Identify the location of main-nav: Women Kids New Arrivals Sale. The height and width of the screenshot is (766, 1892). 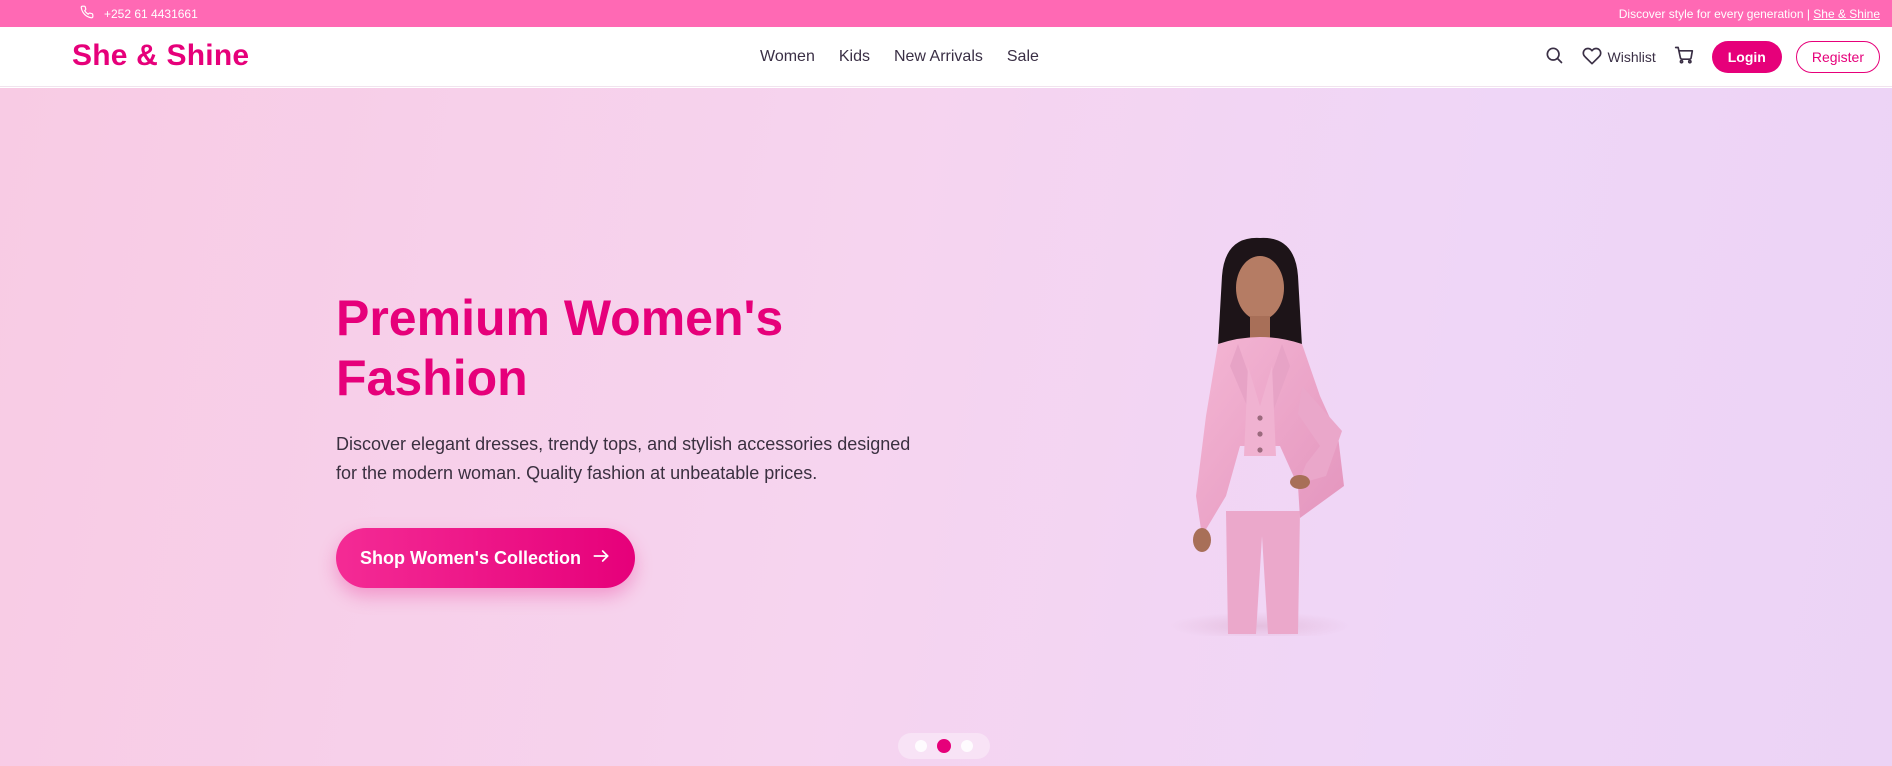
(899, 57).